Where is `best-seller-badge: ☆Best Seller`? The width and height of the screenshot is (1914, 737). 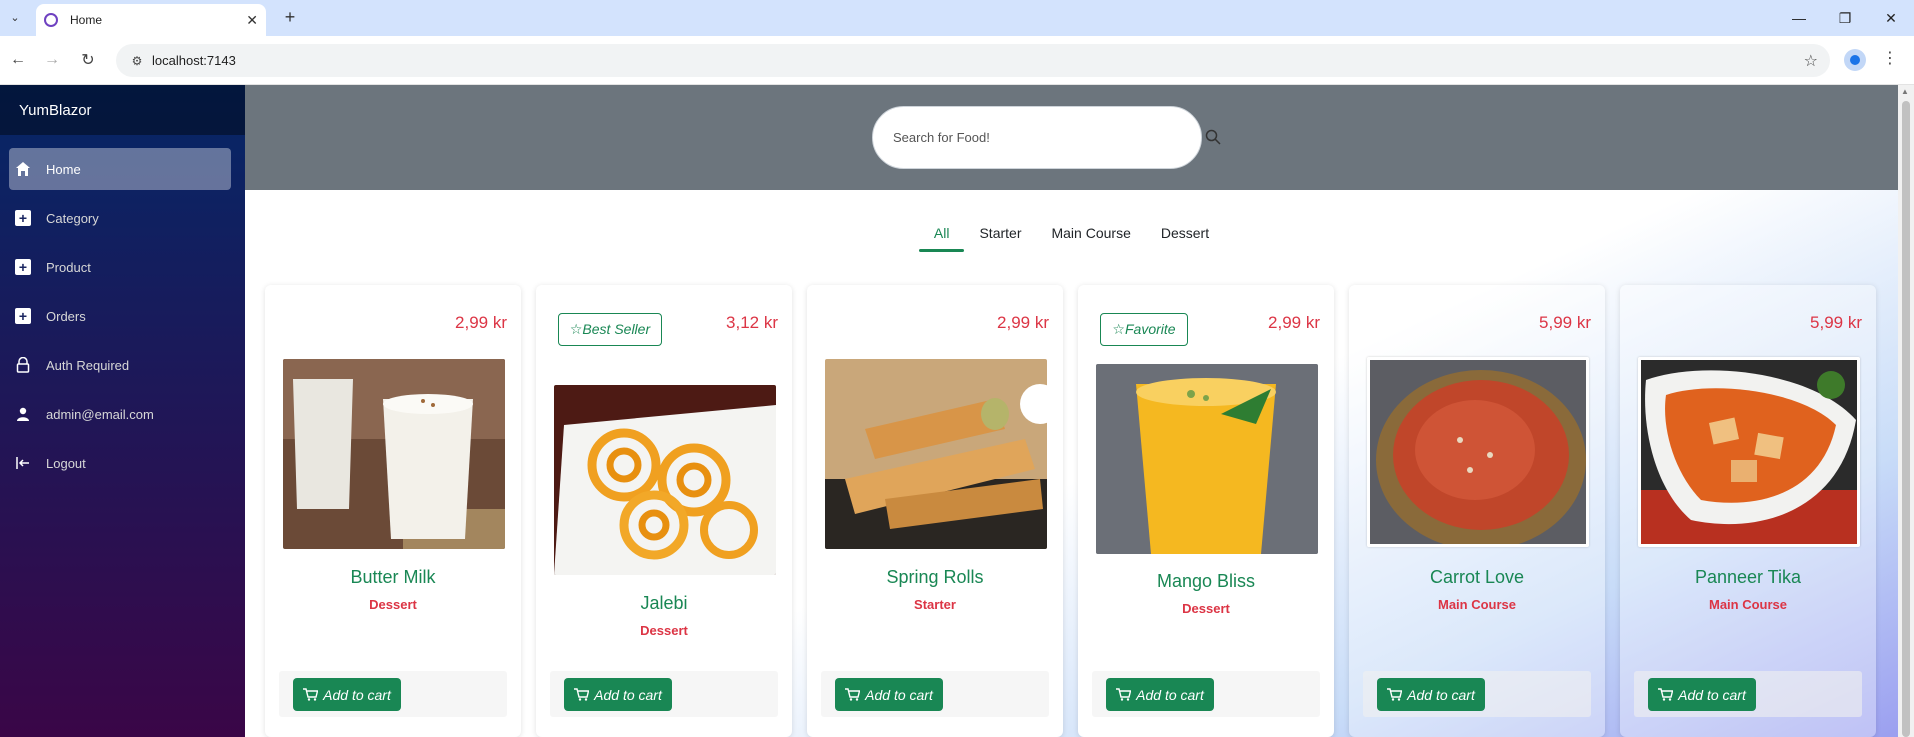
best-seller-badge: ☆Best Seller is located at coordinates (610, 329).